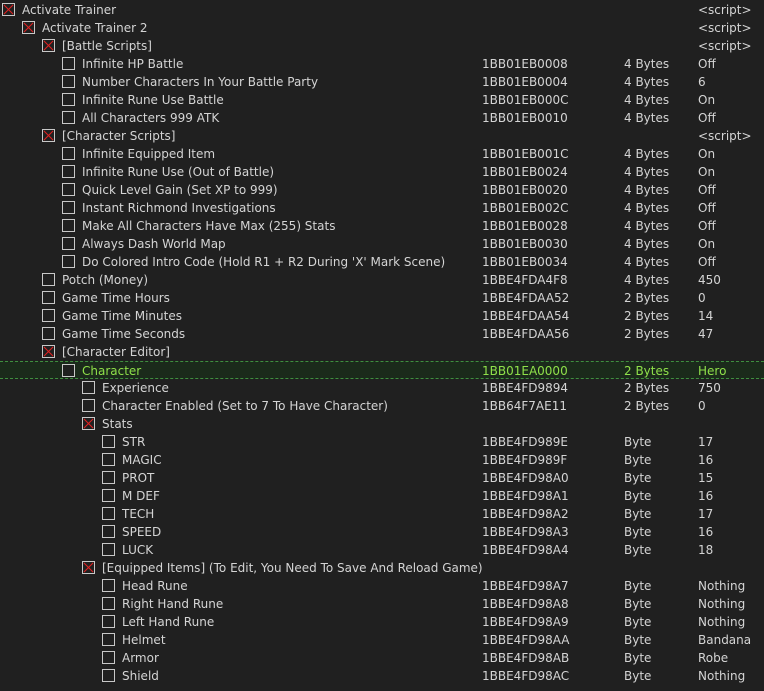 The width and height of the screenshot is (764, 691). I want to click on row-value: 450, so click(709, 280).